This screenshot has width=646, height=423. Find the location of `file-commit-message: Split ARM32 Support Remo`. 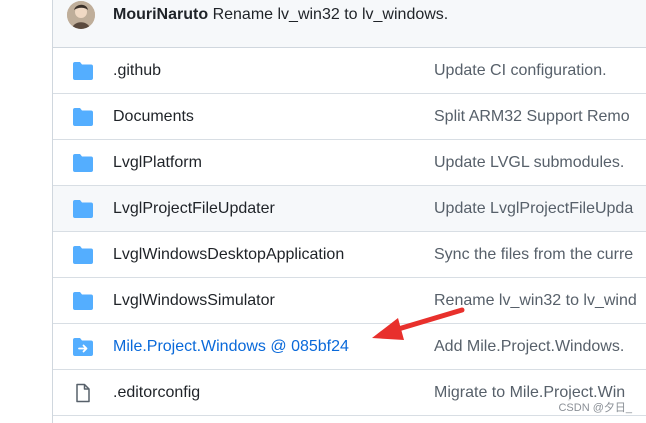

file-commit-message: Split ARM32 Support Remo is located at coordinates (532, 117).